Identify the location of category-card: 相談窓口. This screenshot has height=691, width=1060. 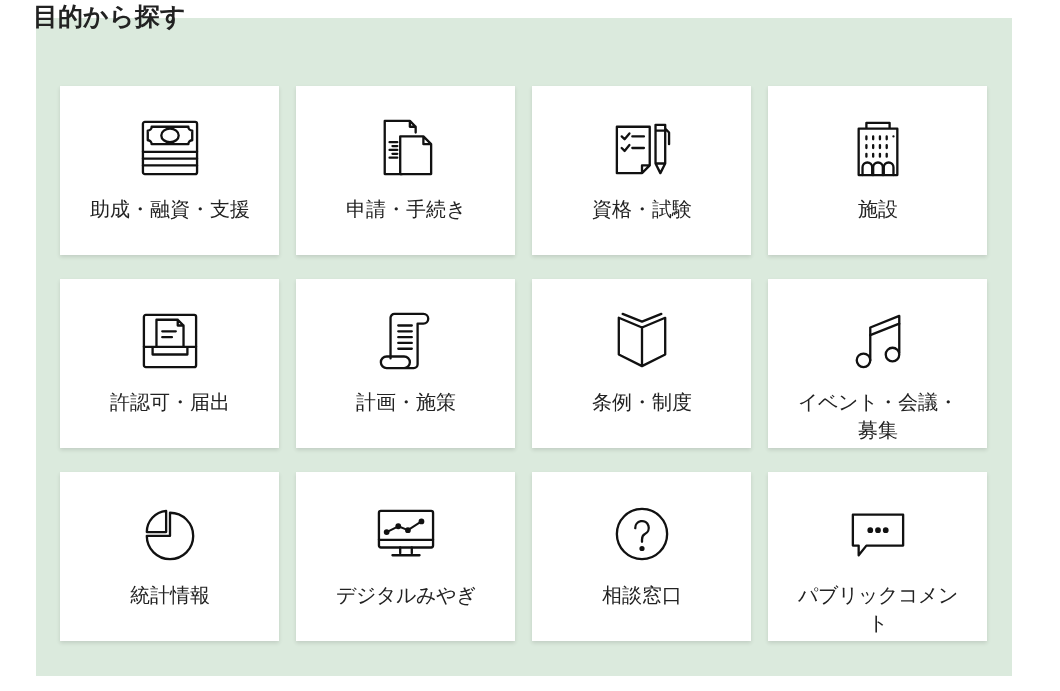
(641, 556).